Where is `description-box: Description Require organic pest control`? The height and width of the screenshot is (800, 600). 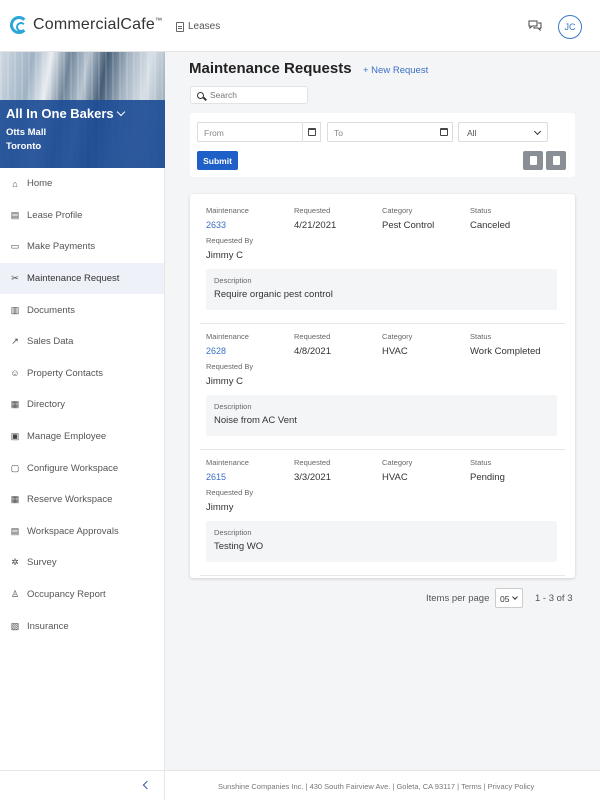 description-box: Description Require organic pest control is located at coordinates (381, 289).